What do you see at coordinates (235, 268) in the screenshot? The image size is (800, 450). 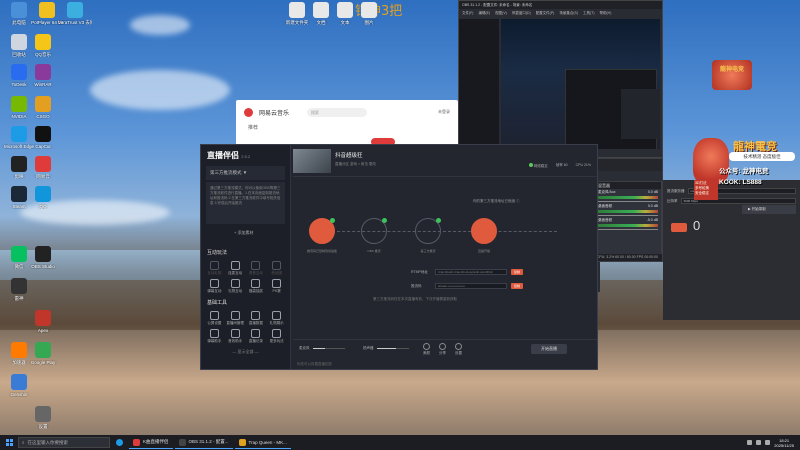 I see `grid-item: 连麦互动` at bounding box center [235, 268].